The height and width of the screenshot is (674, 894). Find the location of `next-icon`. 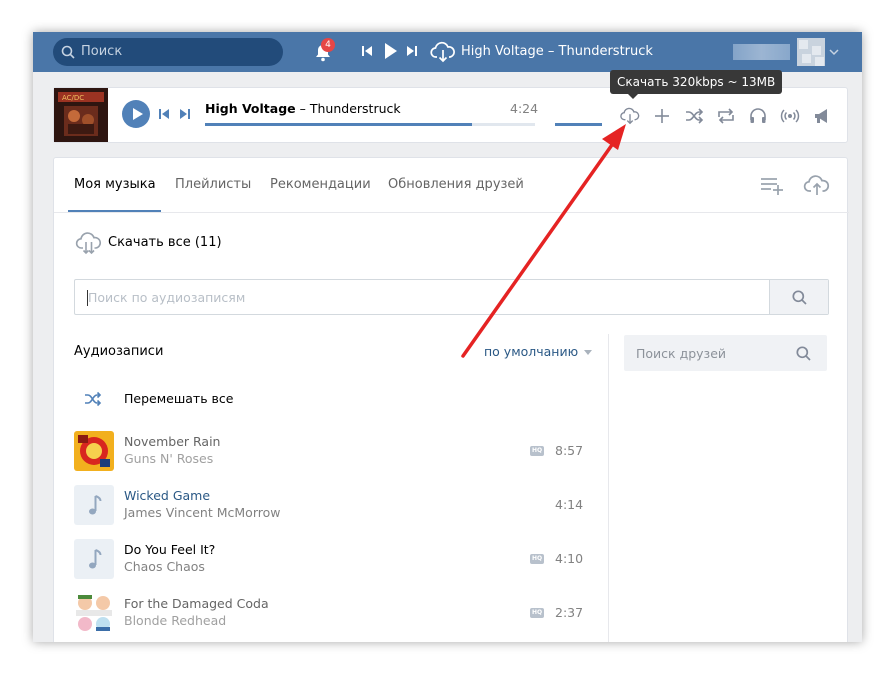

next-icon is located at coordinates (412, 51).